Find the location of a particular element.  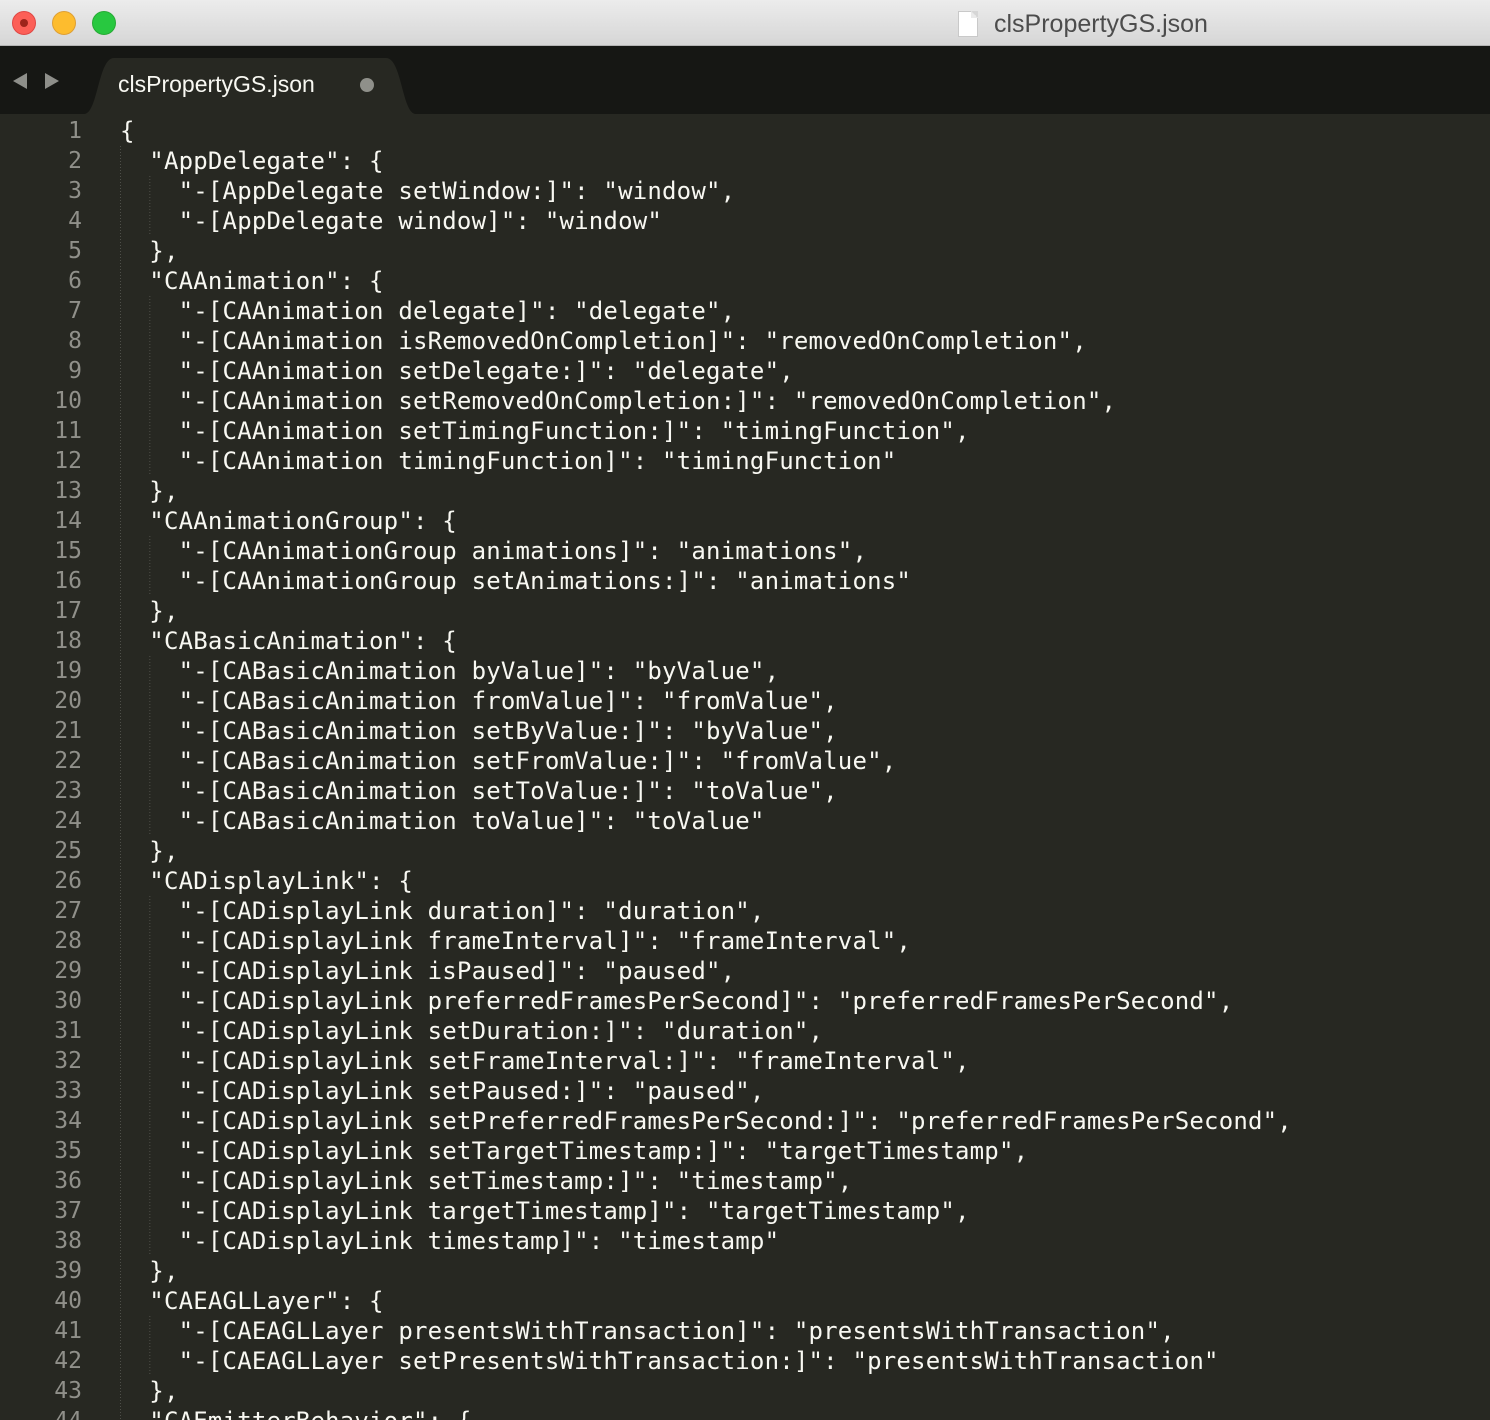

code-line: "CADisplayLink": { is located at coordinates (800, 881).